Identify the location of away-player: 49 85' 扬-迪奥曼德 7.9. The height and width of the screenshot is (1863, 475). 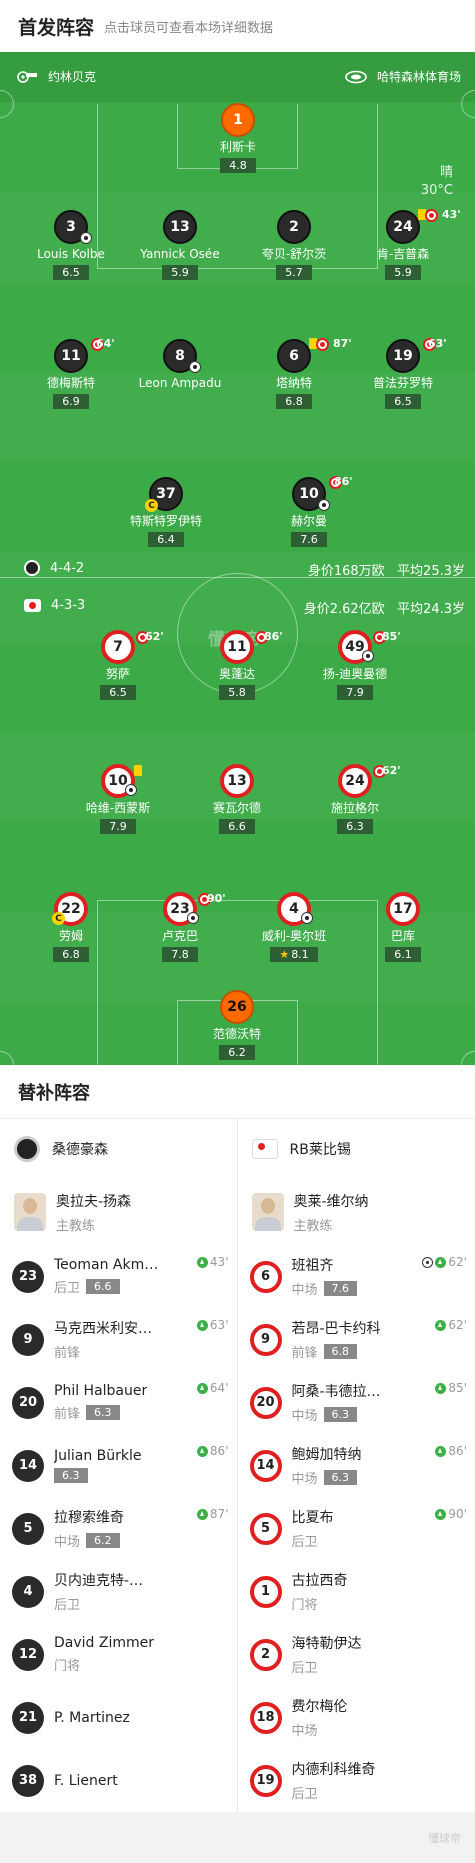
(355, 665).